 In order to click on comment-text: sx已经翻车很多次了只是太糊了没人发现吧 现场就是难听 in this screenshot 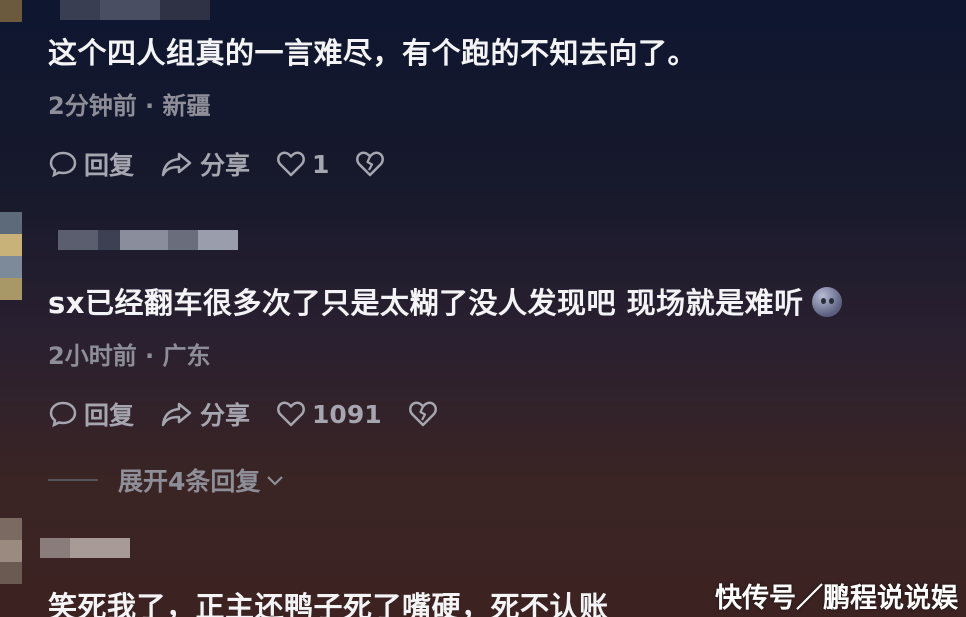, I will do `click(445, 301)`.